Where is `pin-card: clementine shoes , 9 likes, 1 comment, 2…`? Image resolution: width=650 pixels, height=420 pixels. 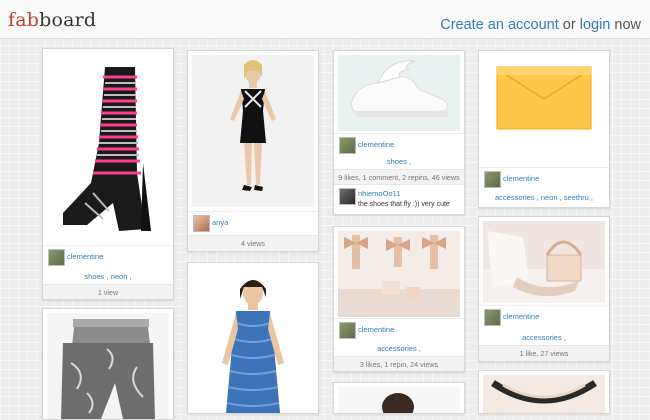
pin-card: clementine shoes , 9 likes, 1 comment, 2… is located at coordinates (399, 132).